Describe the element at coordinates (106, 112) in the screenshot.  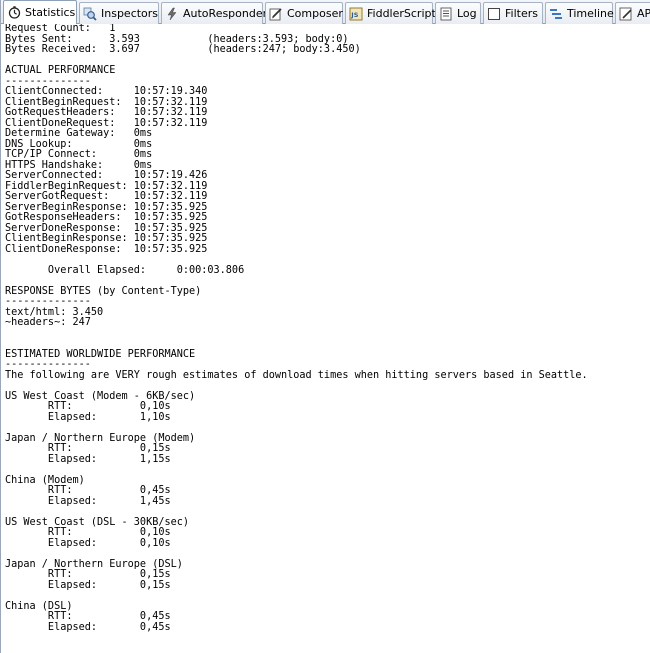
I see `report-line: GotRequestHeaders: 10:57:32.119` at that location.